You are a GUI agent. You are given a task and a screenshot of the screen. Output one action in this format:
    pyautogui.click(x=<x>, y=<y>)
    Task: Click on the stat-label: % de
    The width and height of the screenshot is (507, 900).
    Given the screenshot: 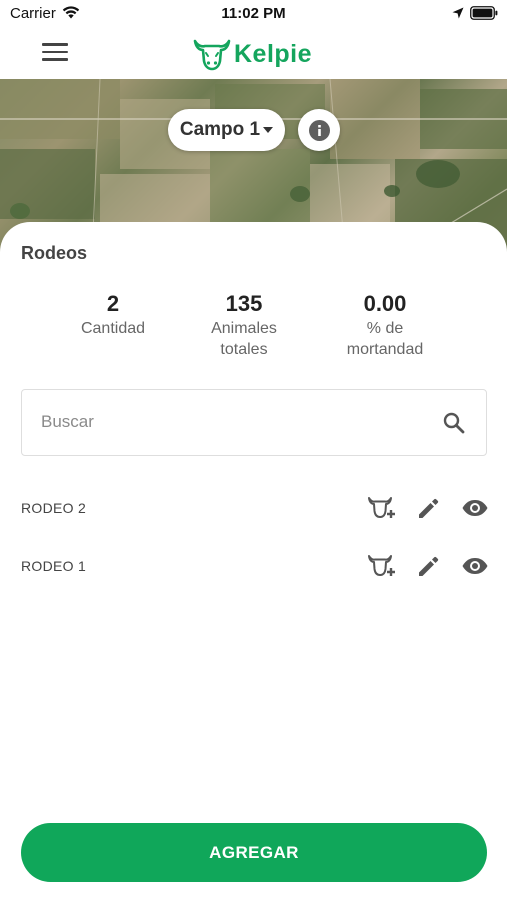 What is the action you would take?
    pyautogui.click(x=385, y=328)
    